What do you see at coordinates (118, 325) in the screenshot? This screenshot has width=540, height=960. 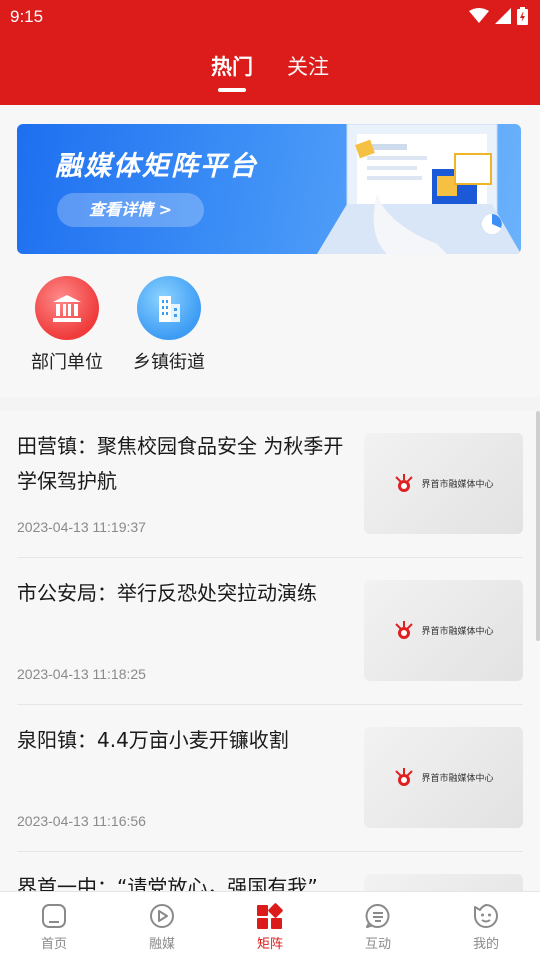 I see `shortcut-entries: 部门单位 乡镇街道` at bounding box center [118, 325].